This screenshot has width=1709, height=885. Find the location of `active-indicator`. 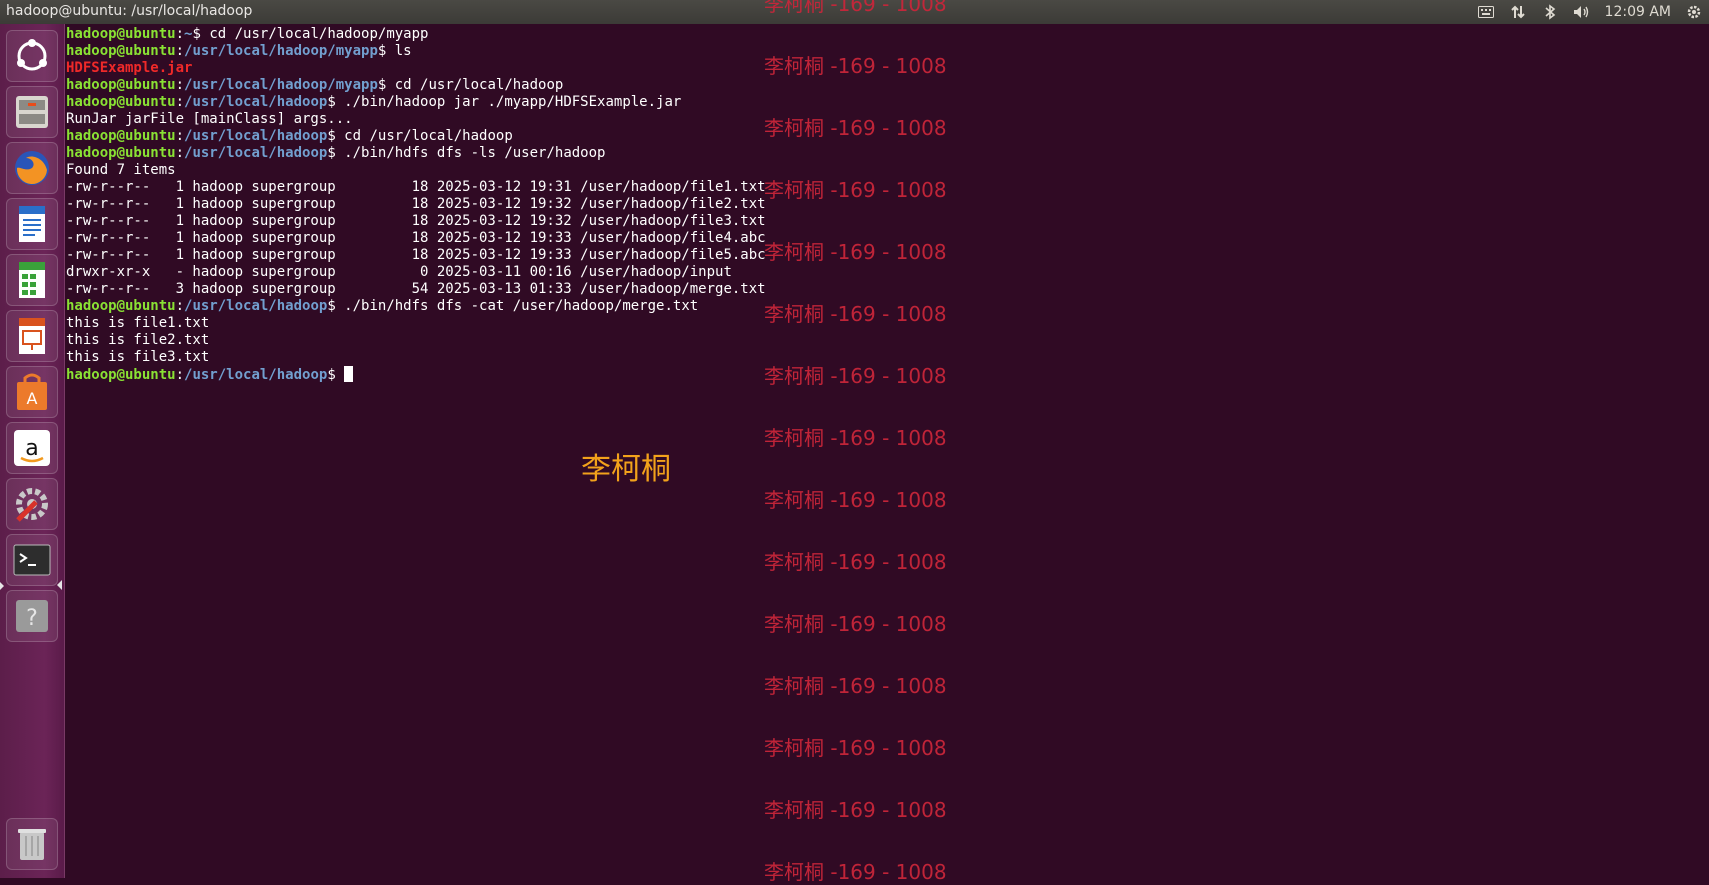

active-indicator is located at coordinates (59, 585).